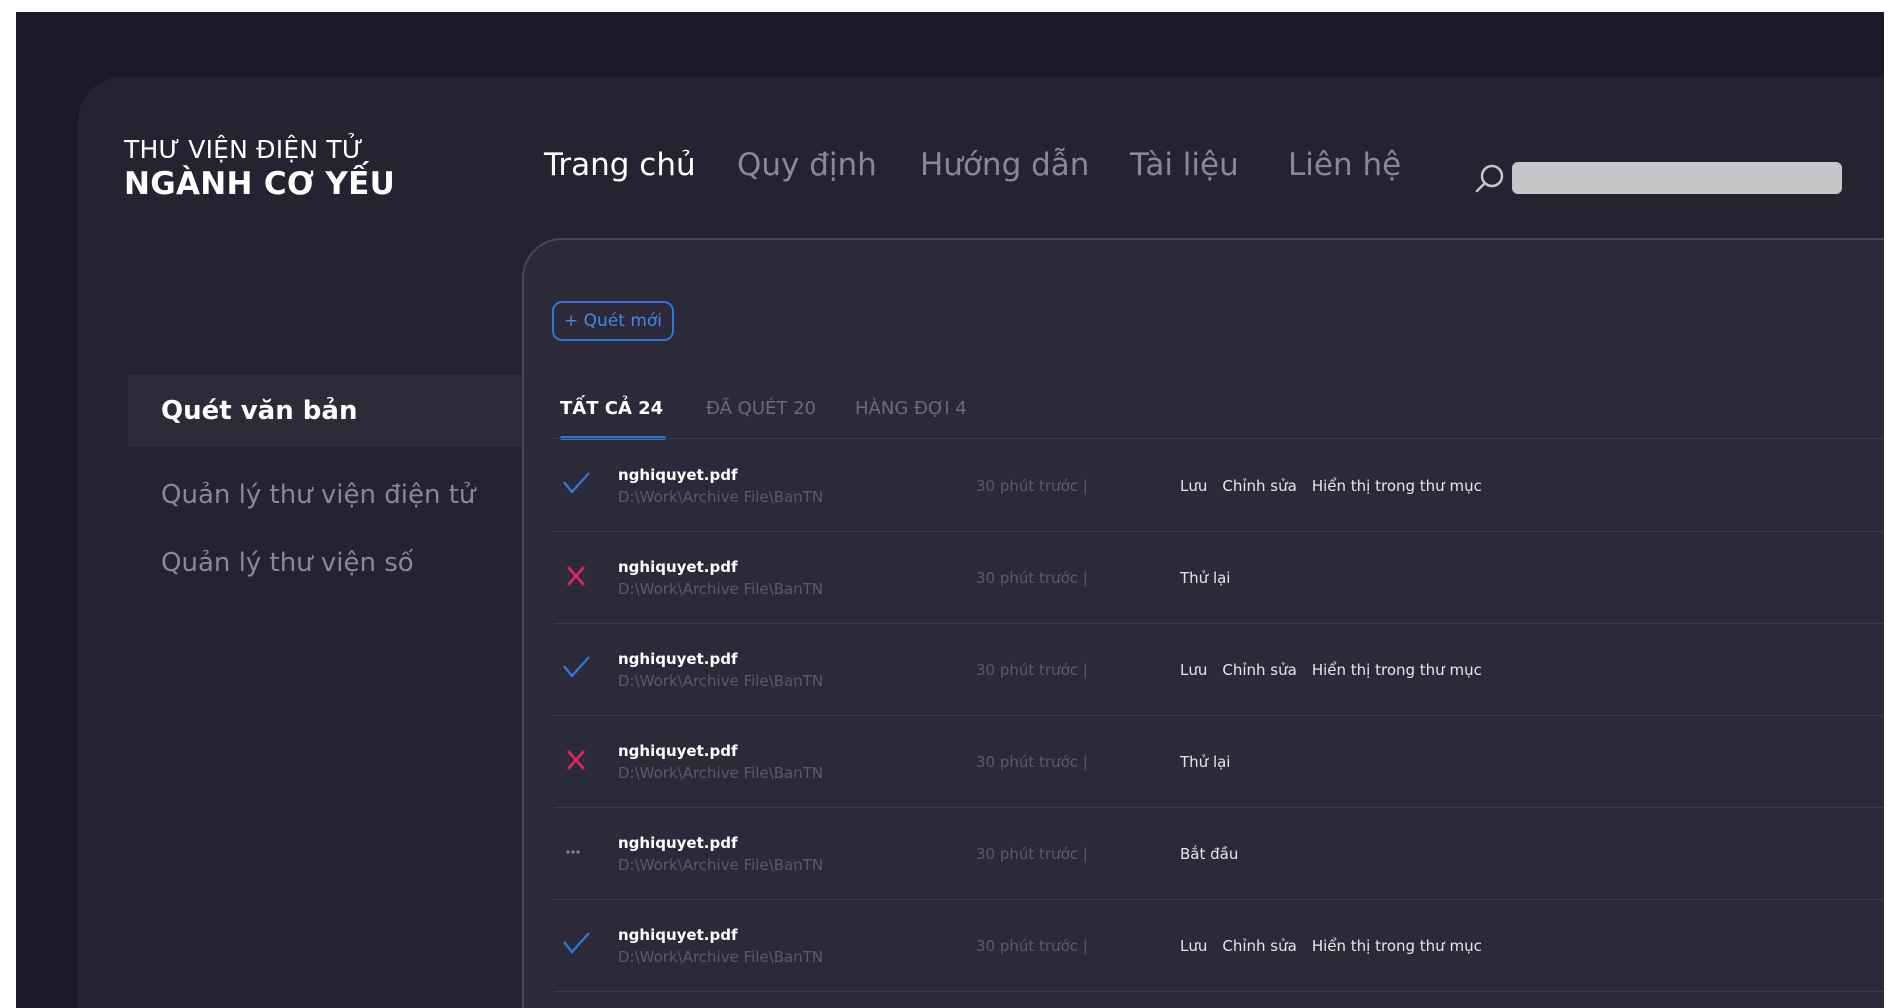  Describe the element at coordinates (338, 567) in the screenshot. I see `sidebar-item-quan-ly-thu-vien-so: Quản lý thư viện số` at that location.